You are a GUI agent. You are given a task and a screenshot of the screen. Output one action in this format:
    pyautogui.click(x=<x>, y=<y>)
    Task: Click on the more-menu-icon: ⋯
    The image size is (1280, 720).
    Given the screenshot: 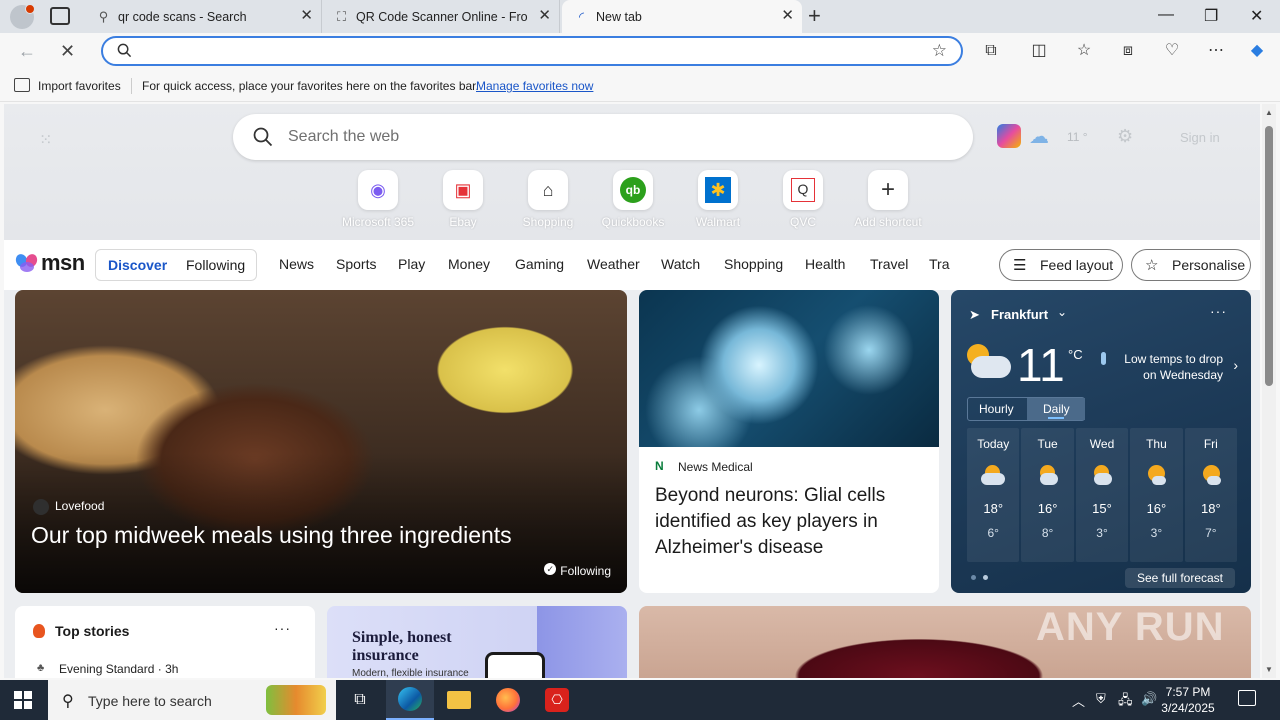 What is the action you would take?
    pyautogui.click(x=1216, y=51)
    